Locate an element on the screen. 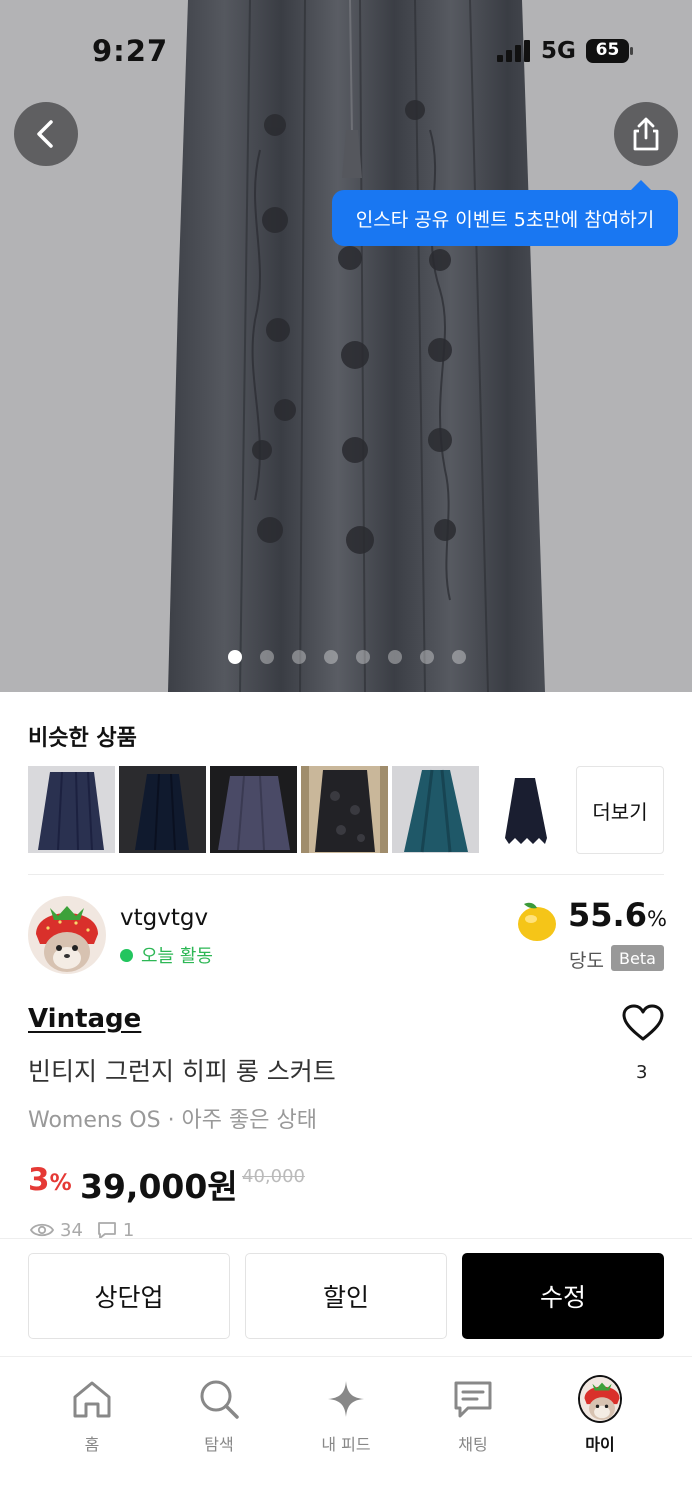 The image size is (692, 1500). seller-avatar is located at coordinates (67, 935).